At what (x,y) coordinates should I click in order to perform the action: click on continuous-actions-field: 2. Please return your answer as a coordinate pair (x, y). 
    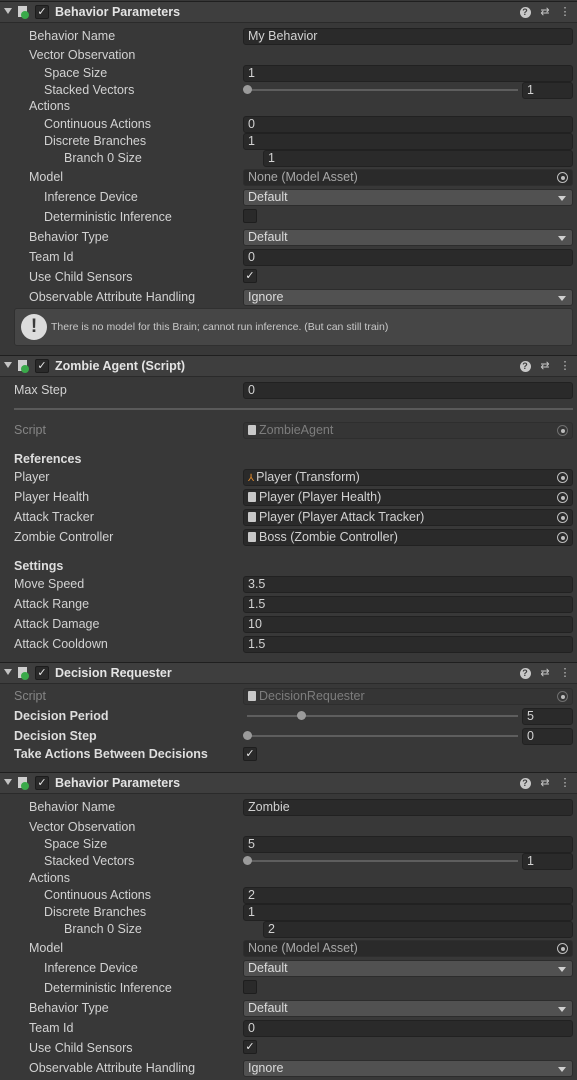
    Looking at the image, I should click on (408, 895).